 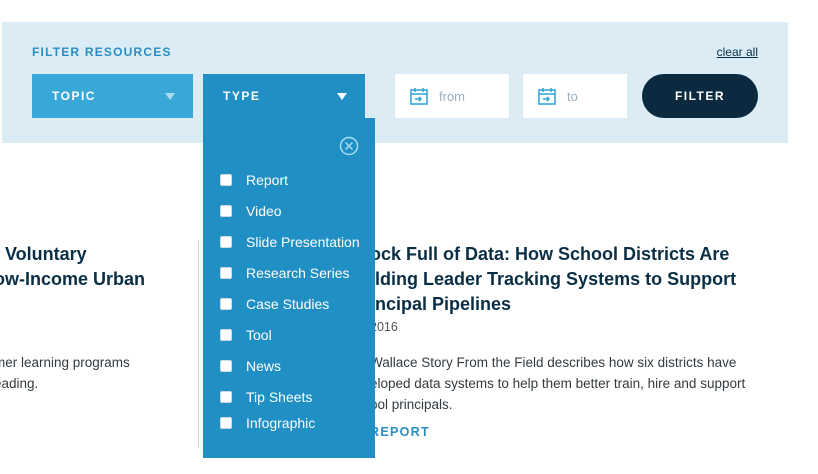 I want to click on date-to-input: to, so click(x=575, y=96).